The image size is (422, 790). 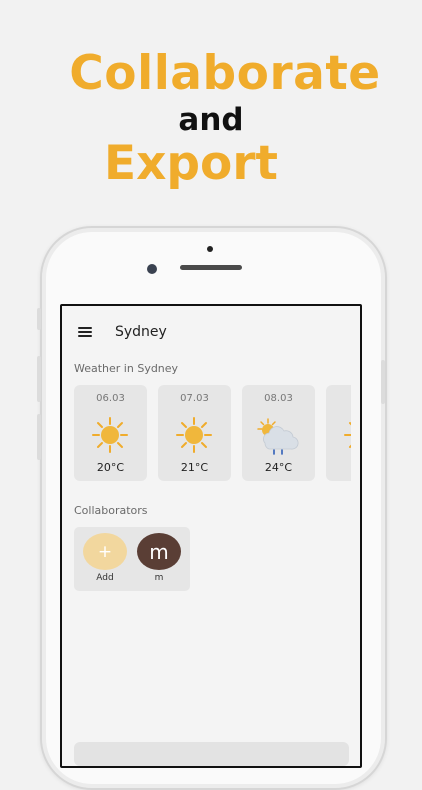 What do you see at coordinates (211, 267) in the screenshot?
I see `phone-speaker` at bounding box center [211, 267].